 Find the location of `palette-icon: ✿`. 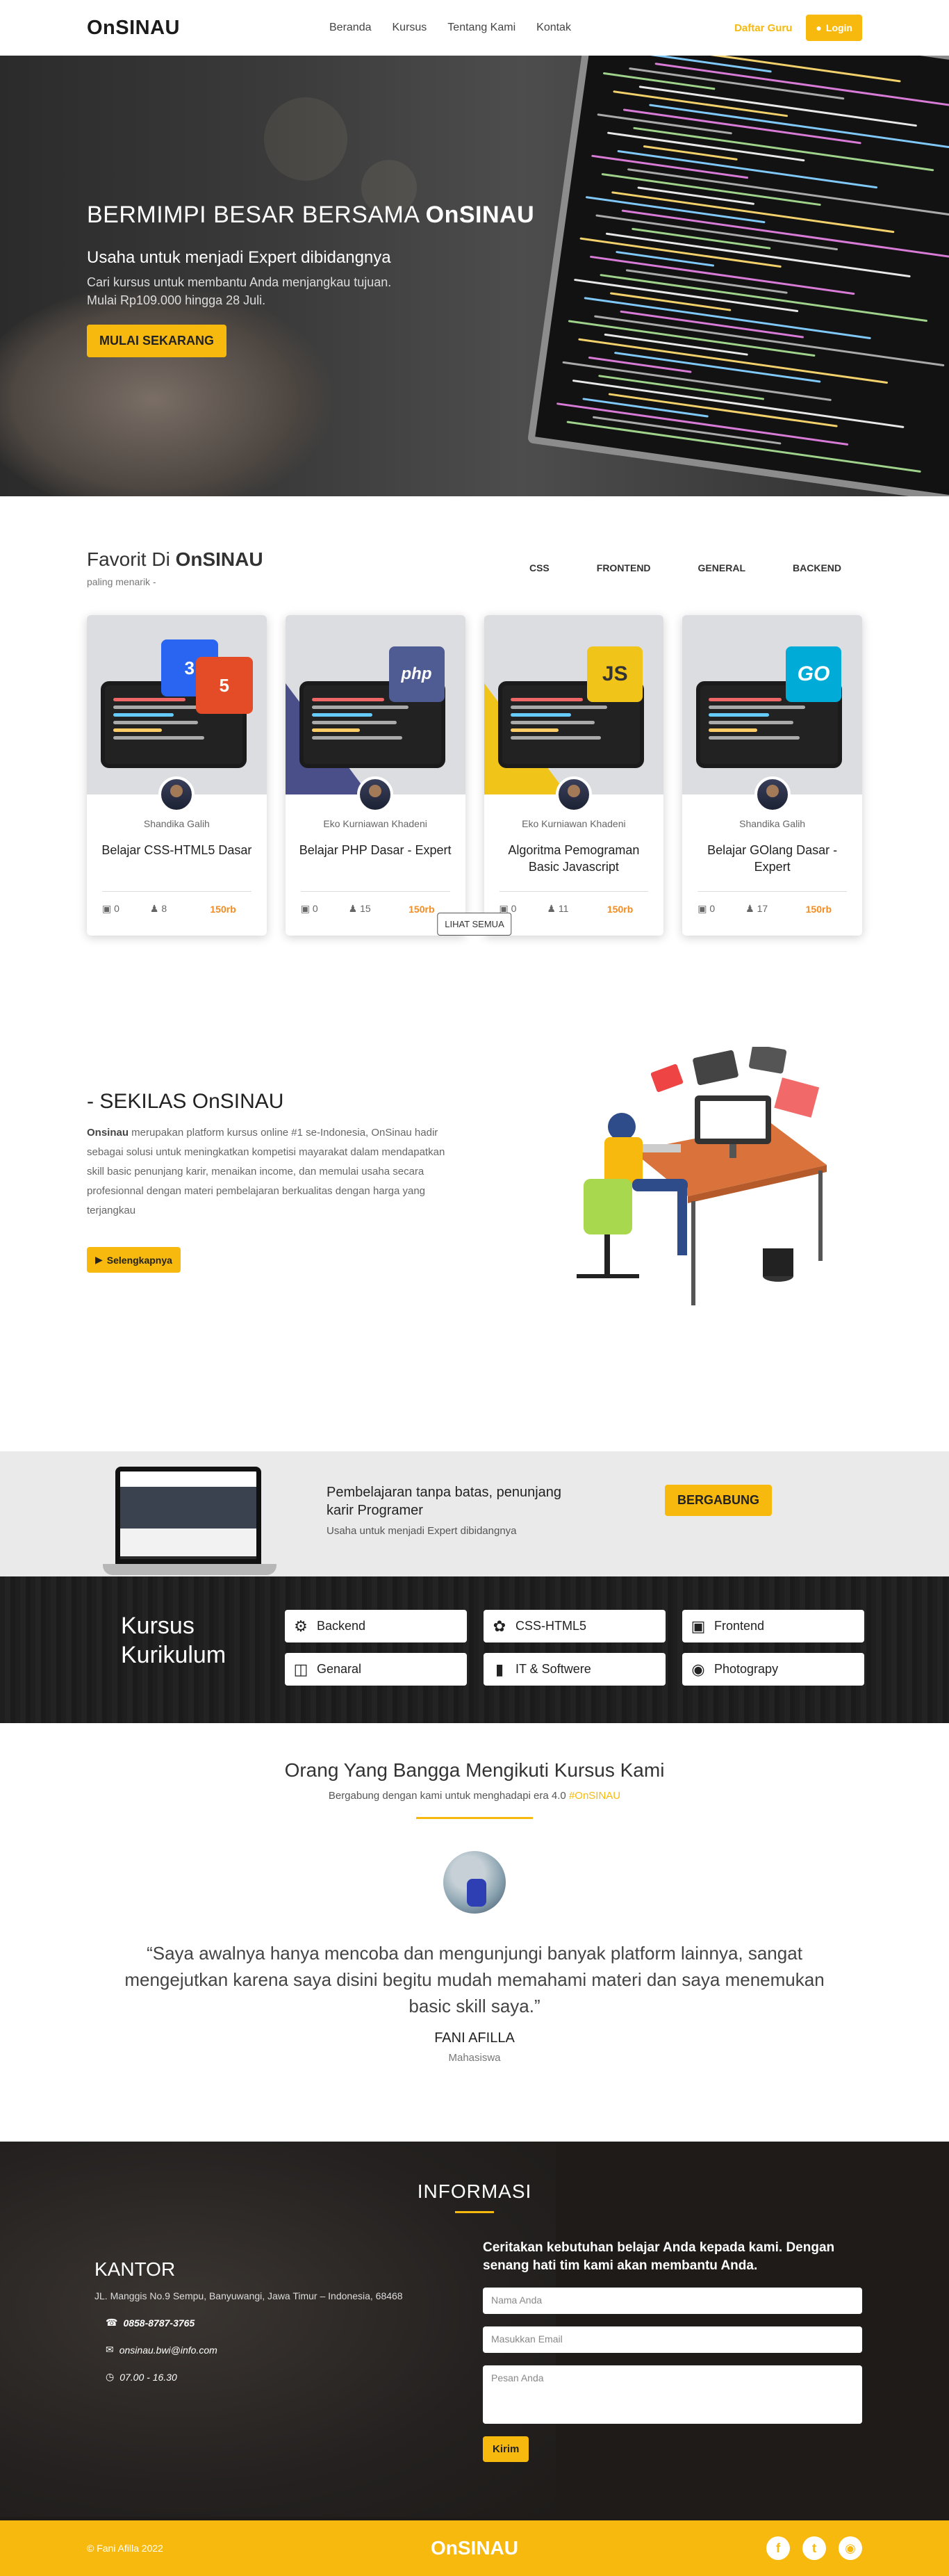

palette-icon: ✿ is located at coordinates (499, 1626).